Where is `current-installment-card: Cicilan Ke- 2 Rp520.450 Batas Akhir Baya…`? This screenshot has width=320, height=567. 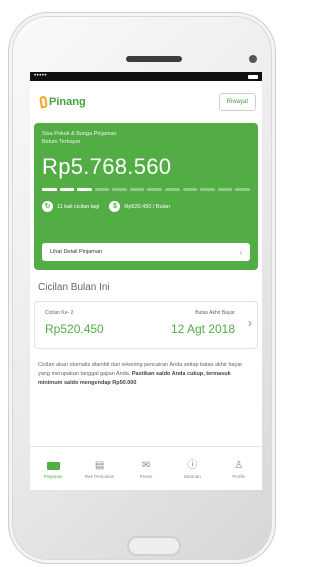 current-installment-card: Cicilan Ke- 2 Rp520.450 Batas Akhir Baya… is located at coordinates (146, 325).